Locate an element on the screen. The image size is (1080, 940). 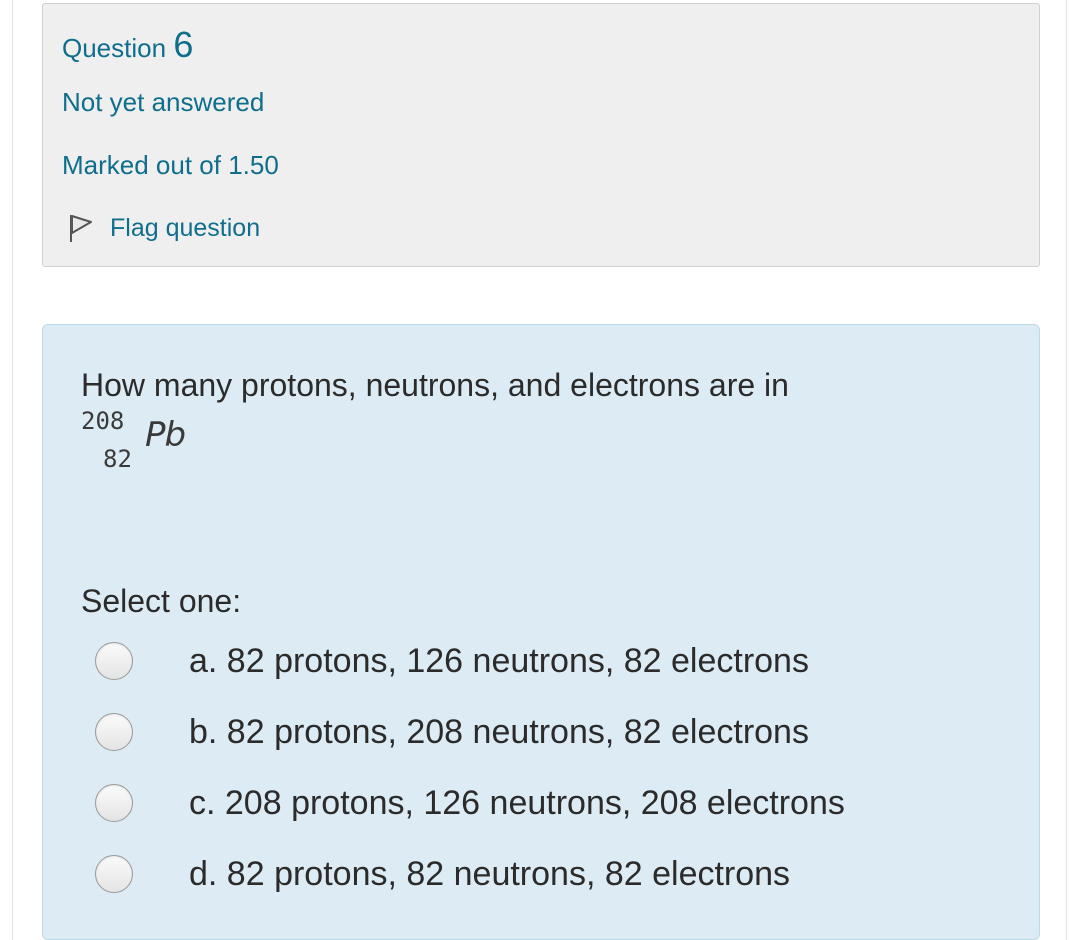
atomic-number: 82 is located at coordinates (117, 459).